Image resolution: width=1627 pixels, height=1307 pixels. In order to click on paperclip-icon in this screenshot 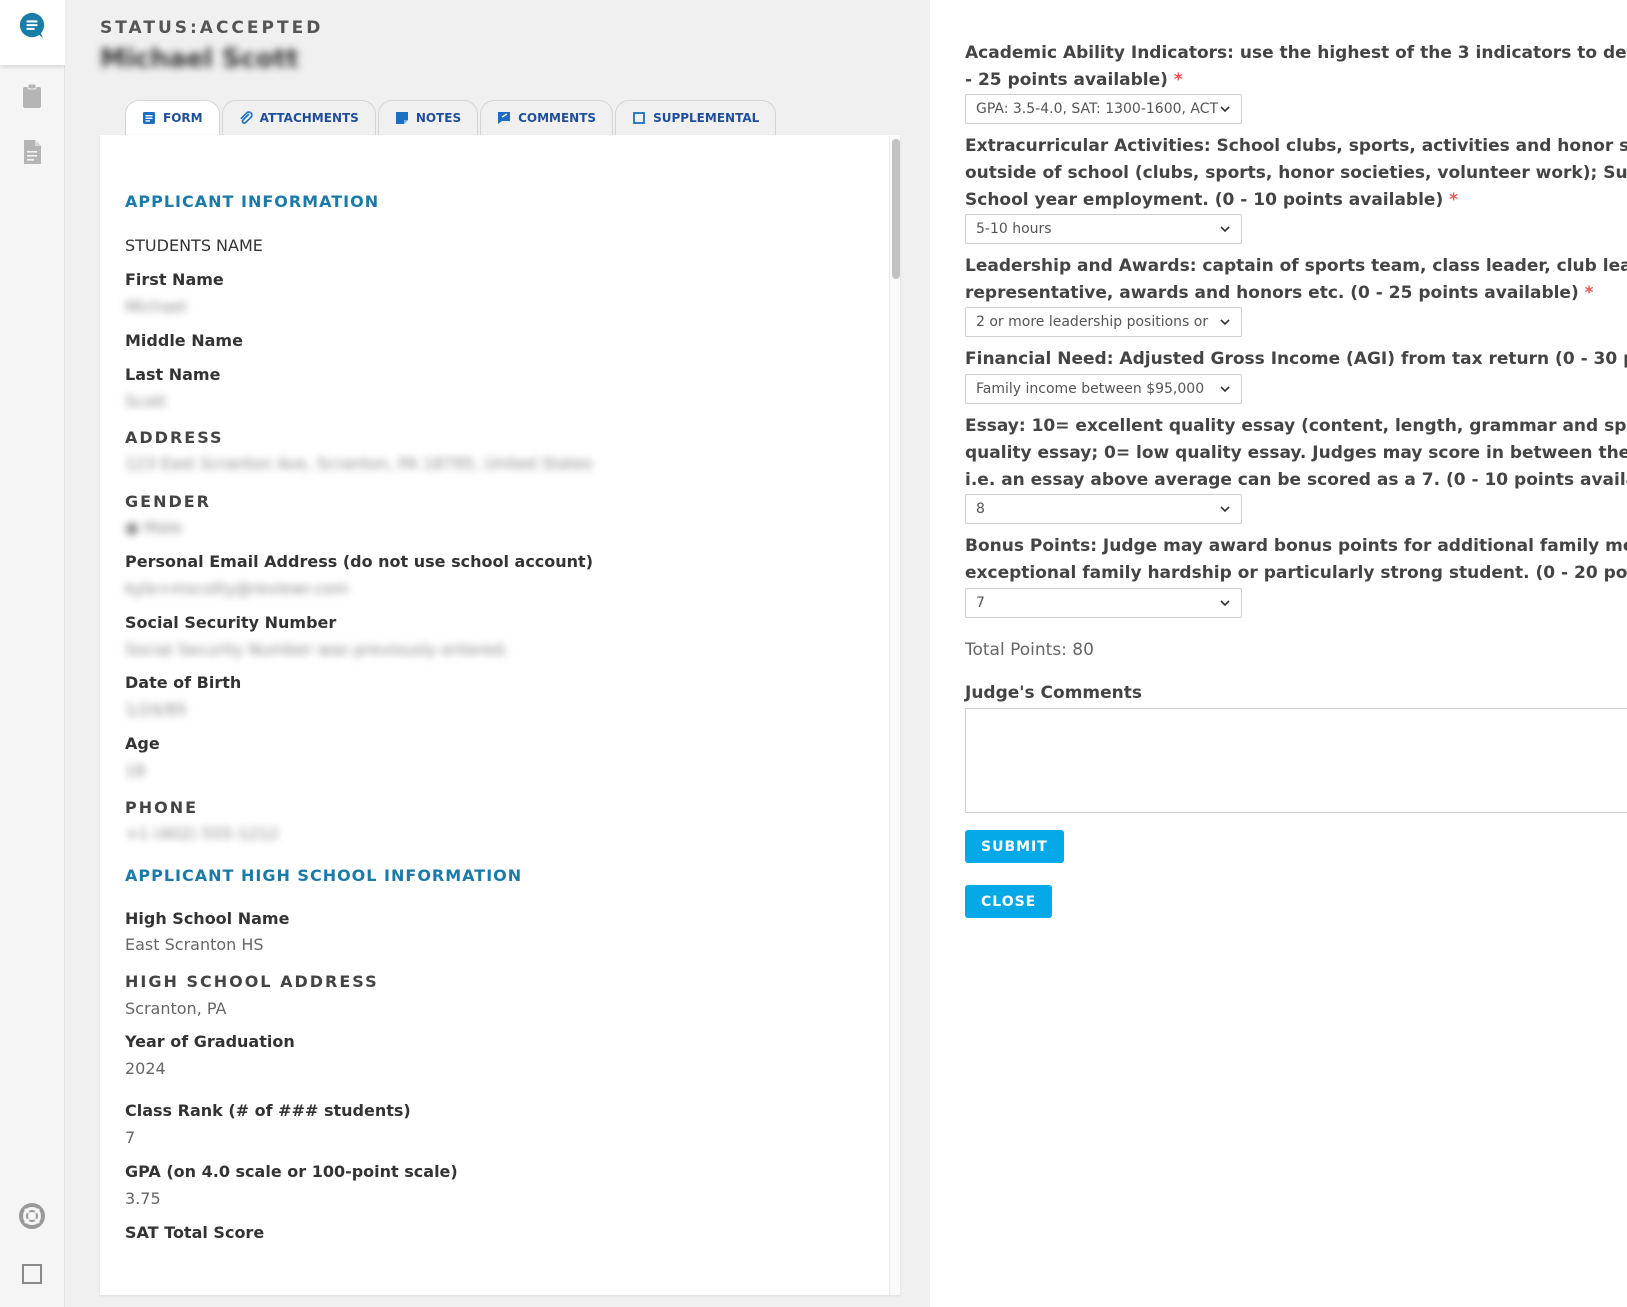, I will do `click(246, 118)`.